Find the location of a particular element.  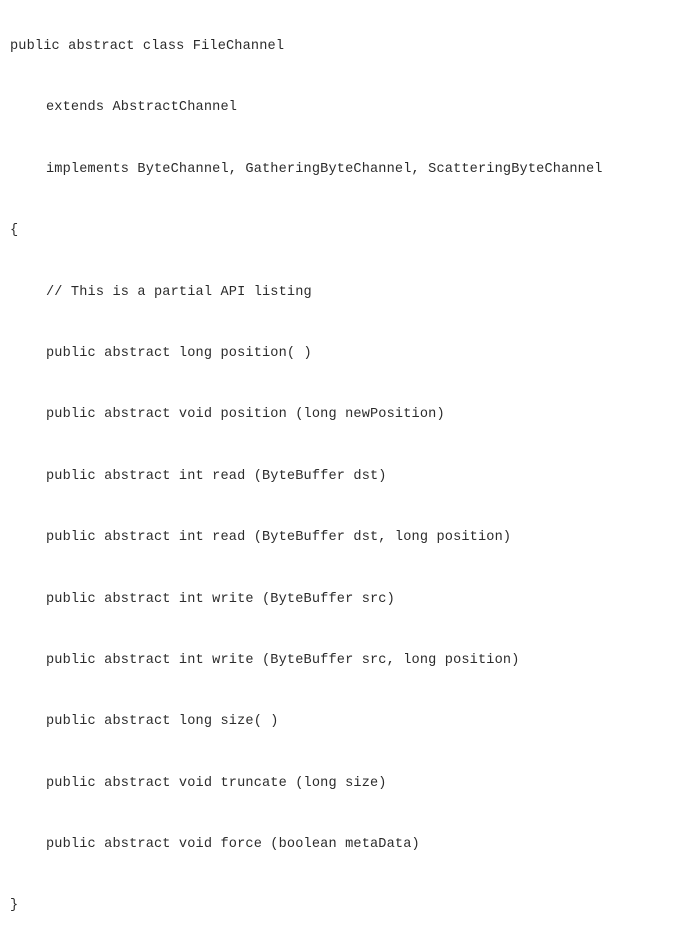

close-brace-line: } is located at coordinates (14, 906).